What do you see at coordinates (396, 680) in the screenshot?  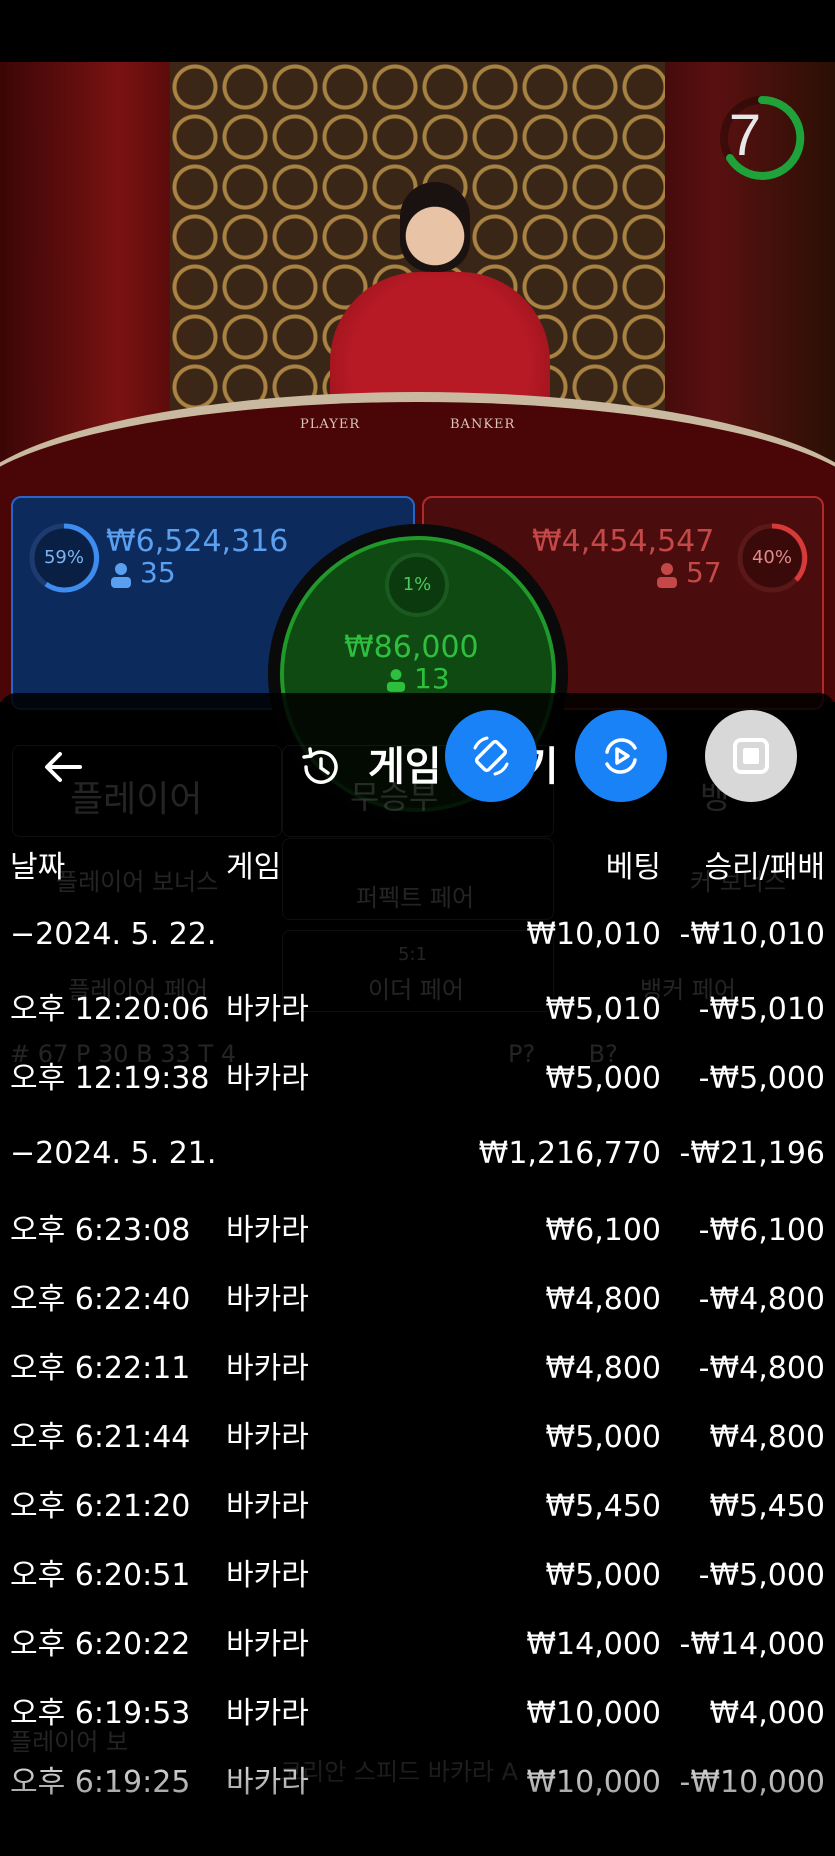 I see `tie-user-icon` at bounding box center [396, 680].